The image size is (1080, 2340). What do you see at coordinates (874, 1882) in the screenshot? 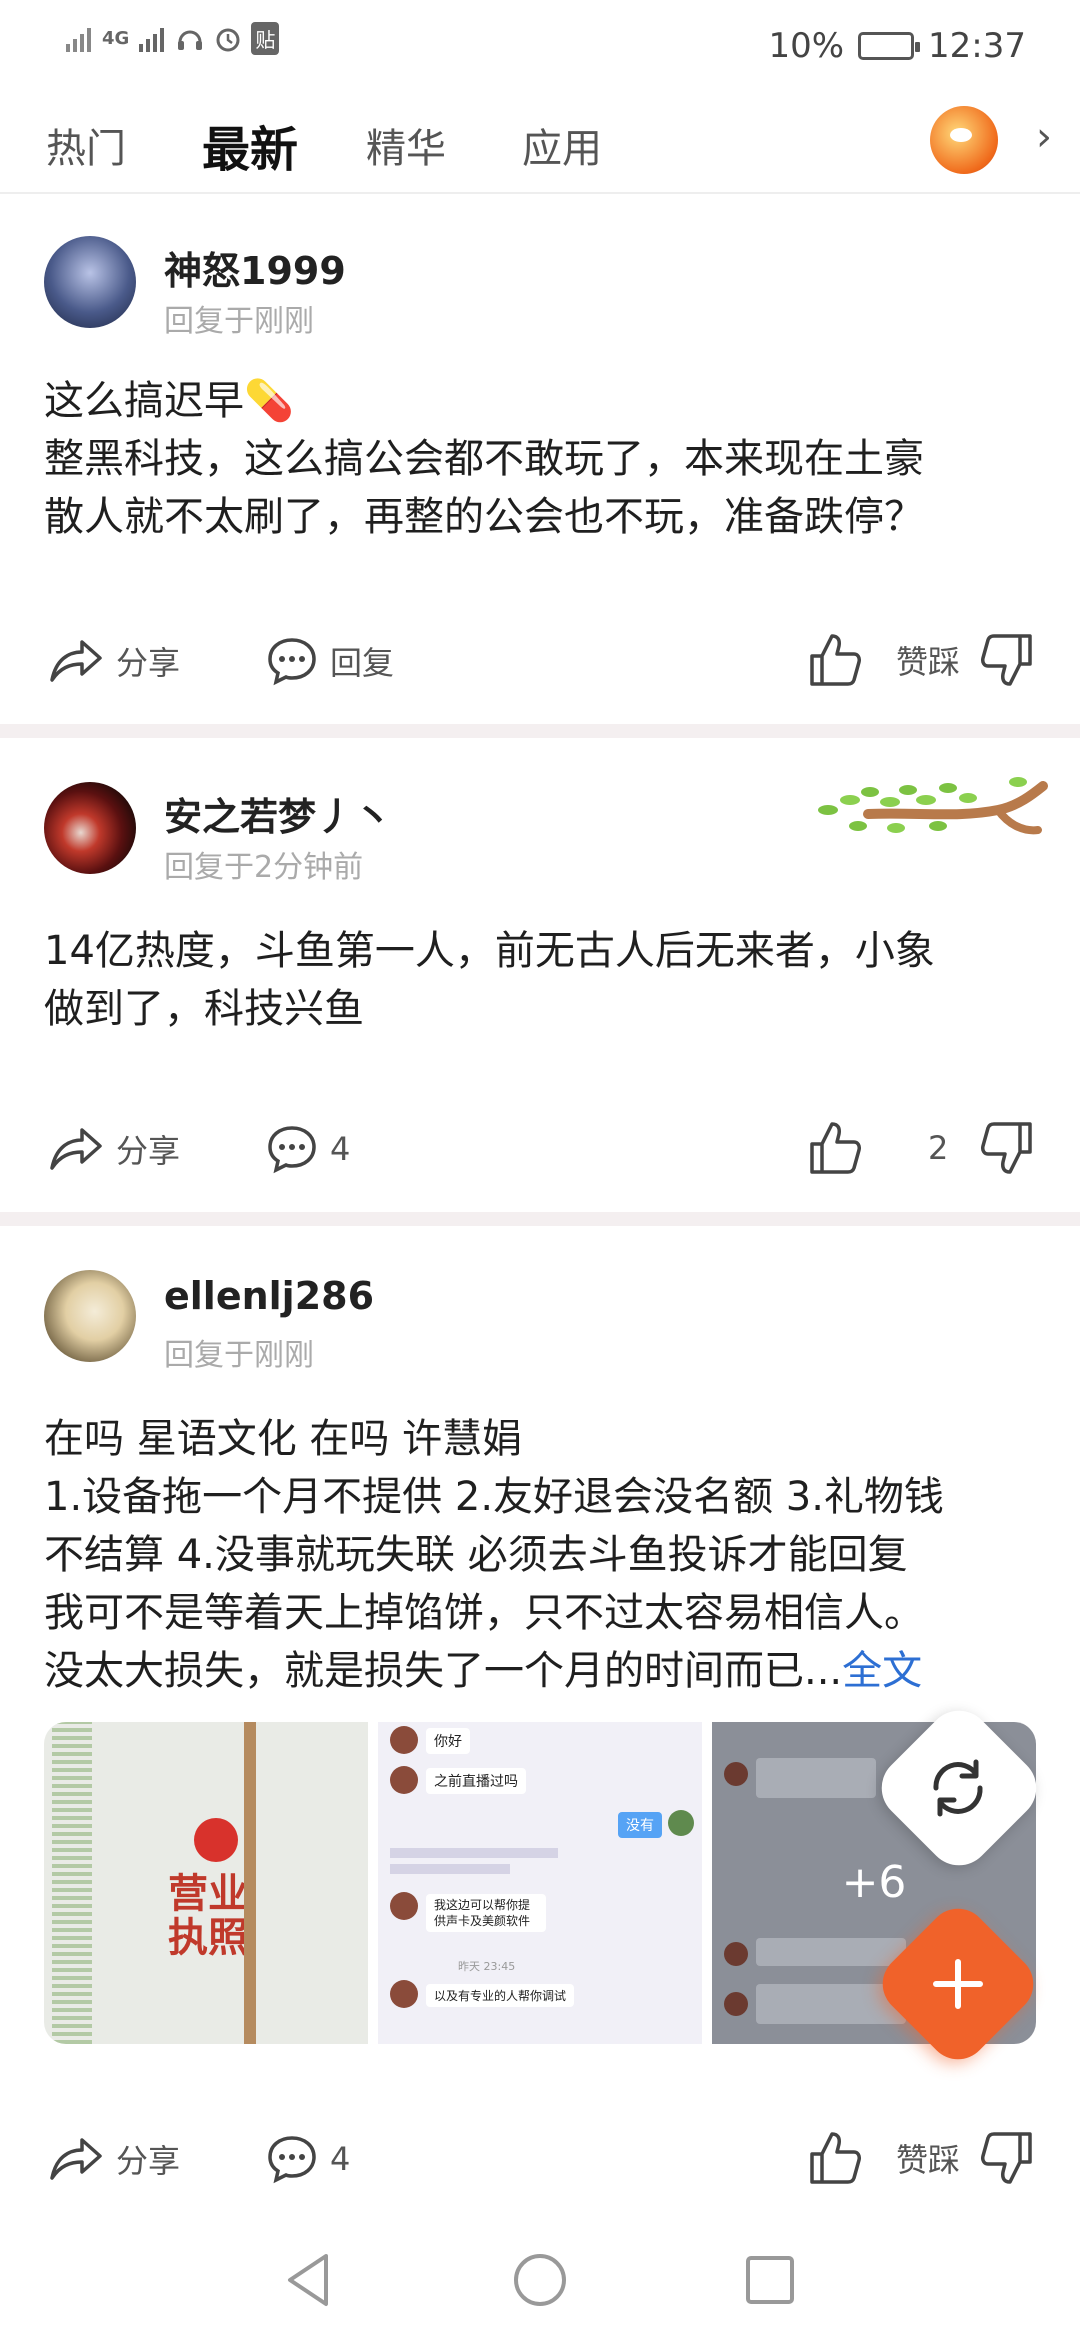
I see `more-images-count: +6` at bounding box center [874, 1882].